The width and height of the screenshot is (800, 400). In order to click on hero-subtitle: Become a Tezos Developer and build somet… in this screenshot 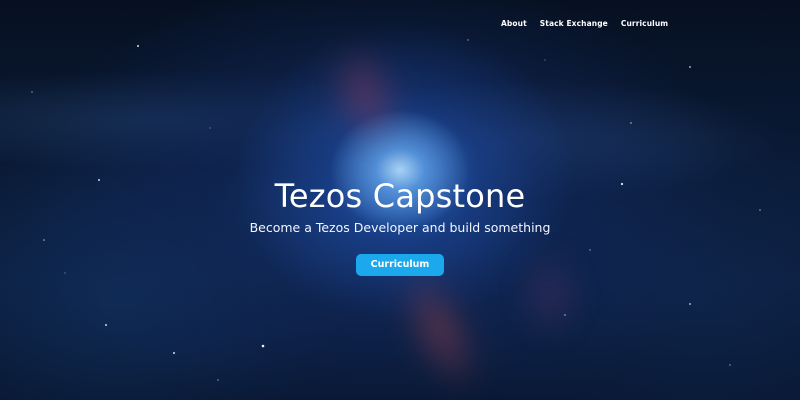, I will do `click(400, 227)`.